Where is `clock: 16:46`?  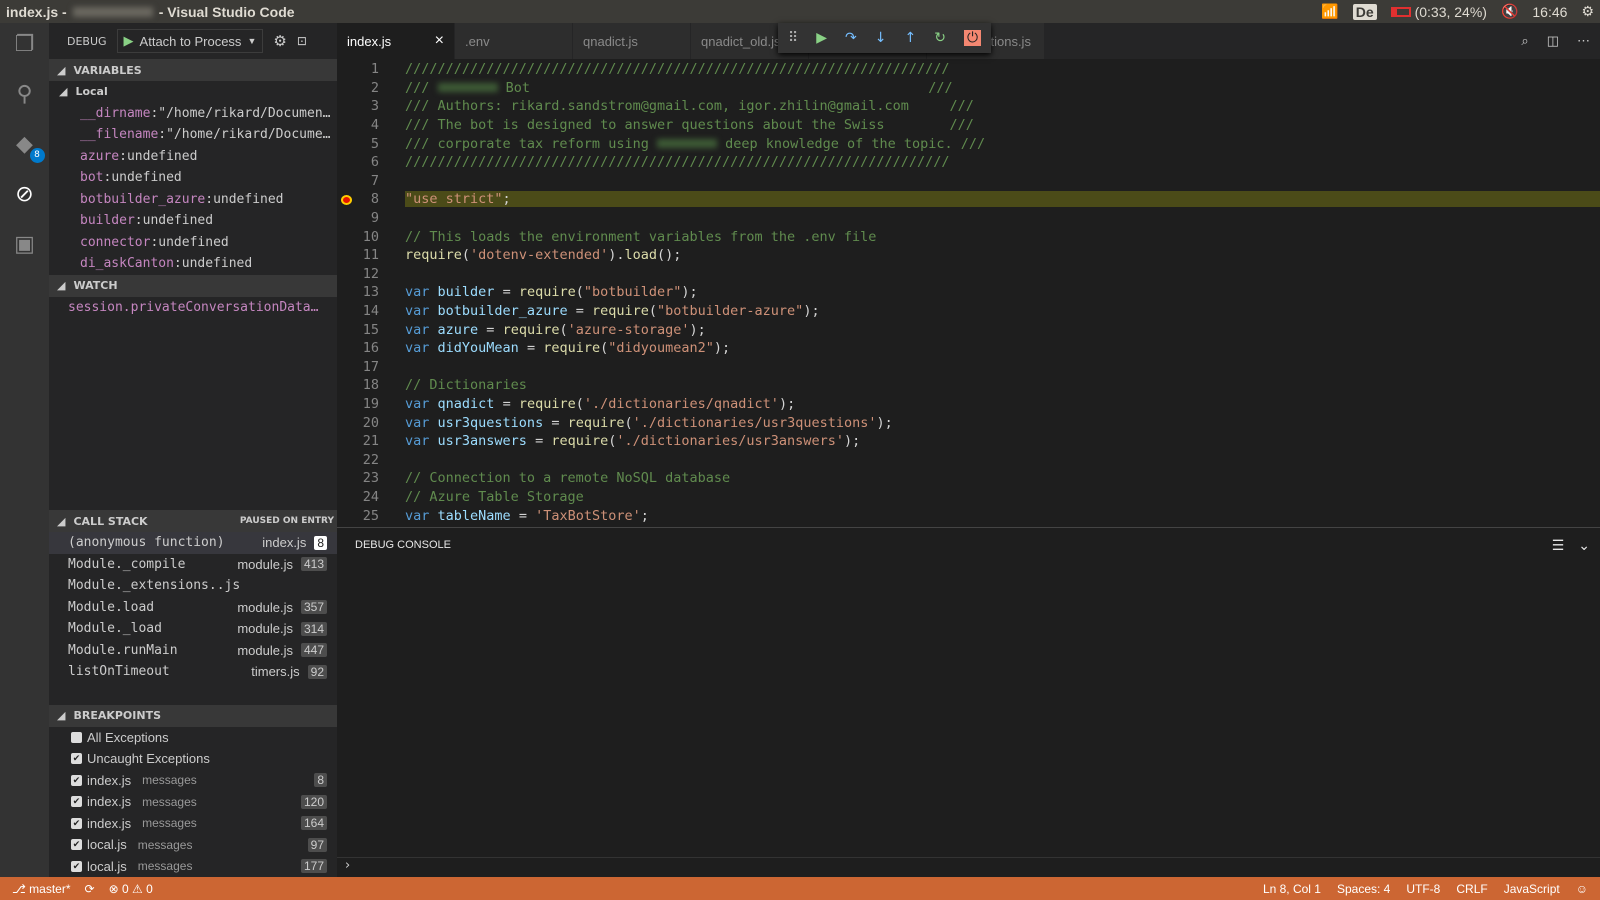 clock: 16:46 is located at coordinates (1549, 12).